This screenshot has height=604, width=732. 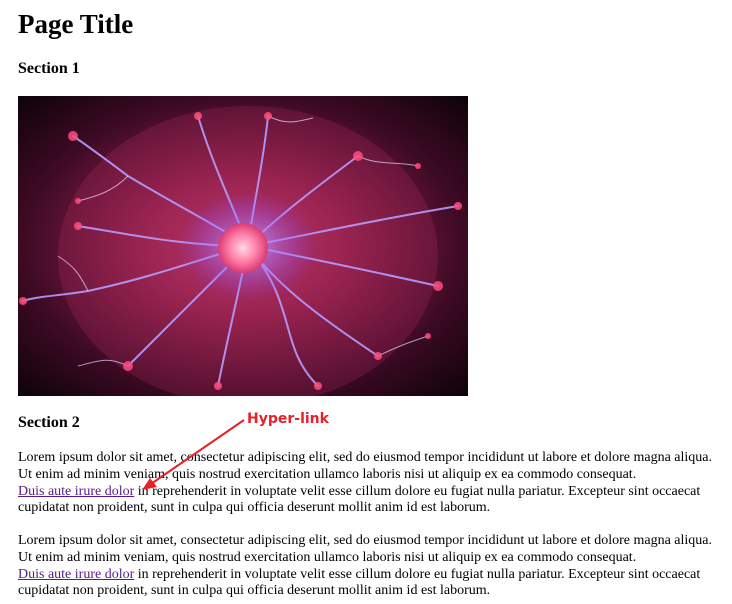 I want to click on page-title: Page Title, so click(x=76, y=24).